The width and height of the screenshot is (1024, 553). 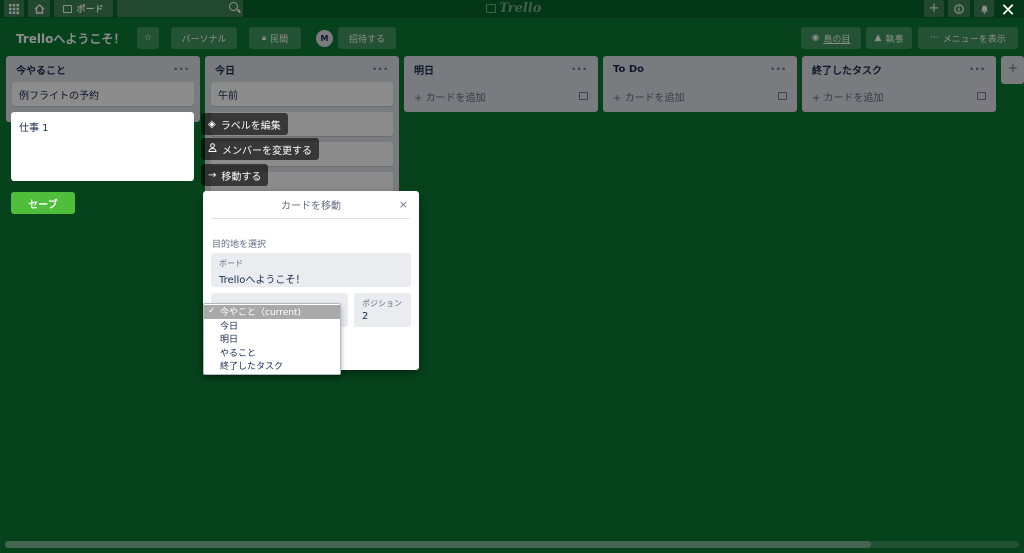 What do you see at coordinates (241, 177) in the screenshot?
I see `move-label: 移動する` at bounding box center [241, 177].